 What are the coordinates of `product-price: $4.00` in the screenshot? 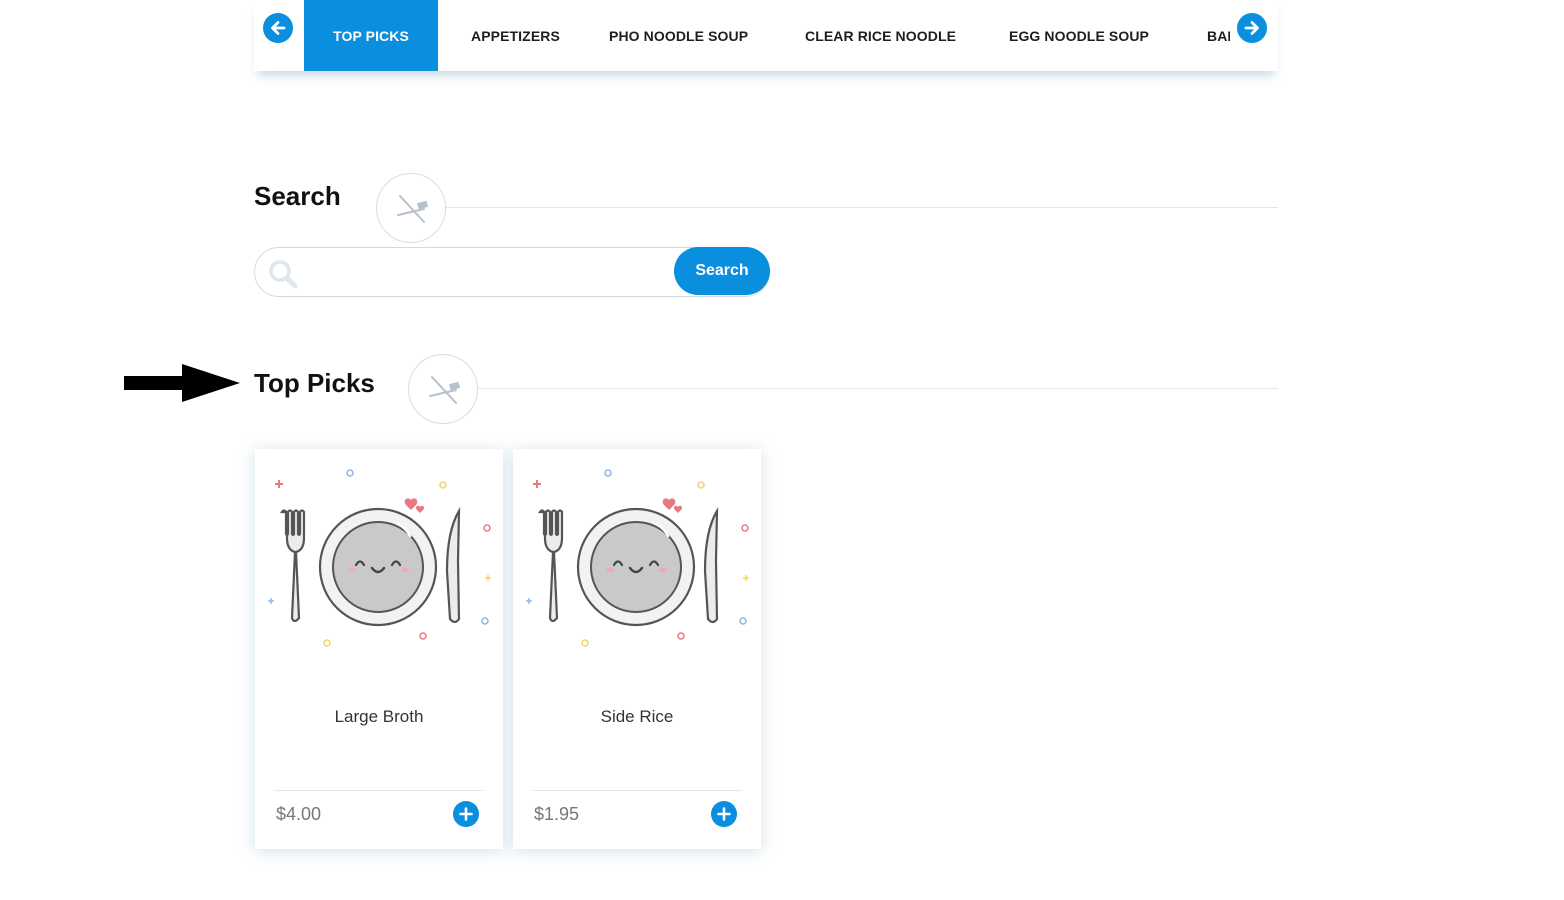 It's located at (299, 814).